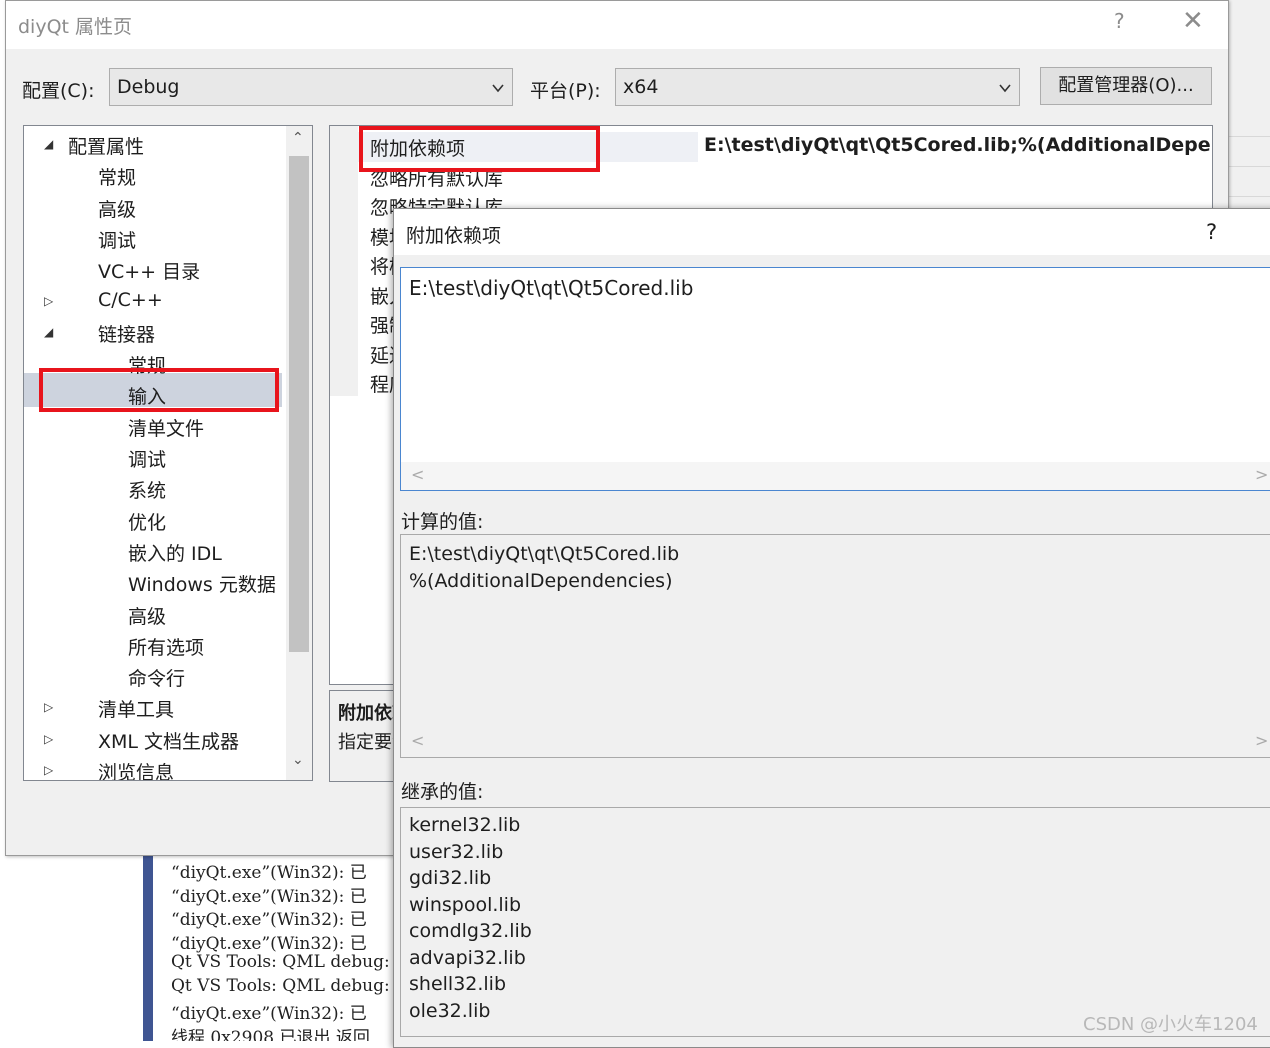 Image resolution: width=1270 pixels, height=1048 pixels. I want to click on tree-item: 链接器, so click(126, 333).